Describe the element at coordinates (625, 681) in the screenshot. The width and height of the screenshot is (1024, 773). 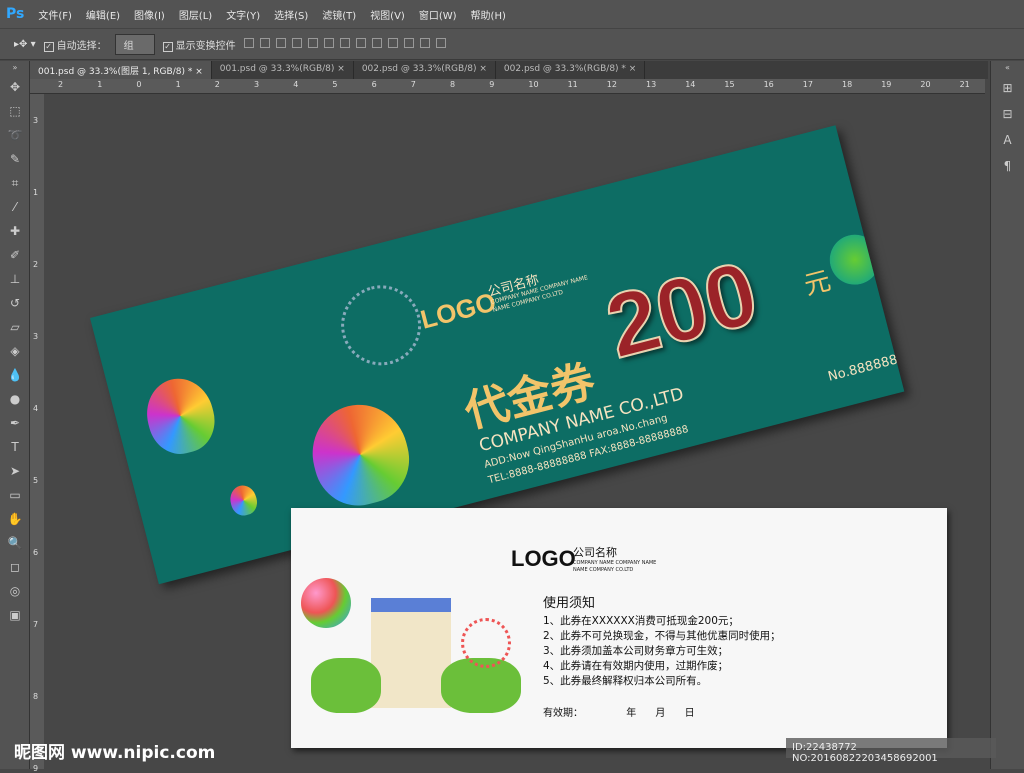
I see `rule-item: 5、此券最终解释权归本公司所有。` at that location.